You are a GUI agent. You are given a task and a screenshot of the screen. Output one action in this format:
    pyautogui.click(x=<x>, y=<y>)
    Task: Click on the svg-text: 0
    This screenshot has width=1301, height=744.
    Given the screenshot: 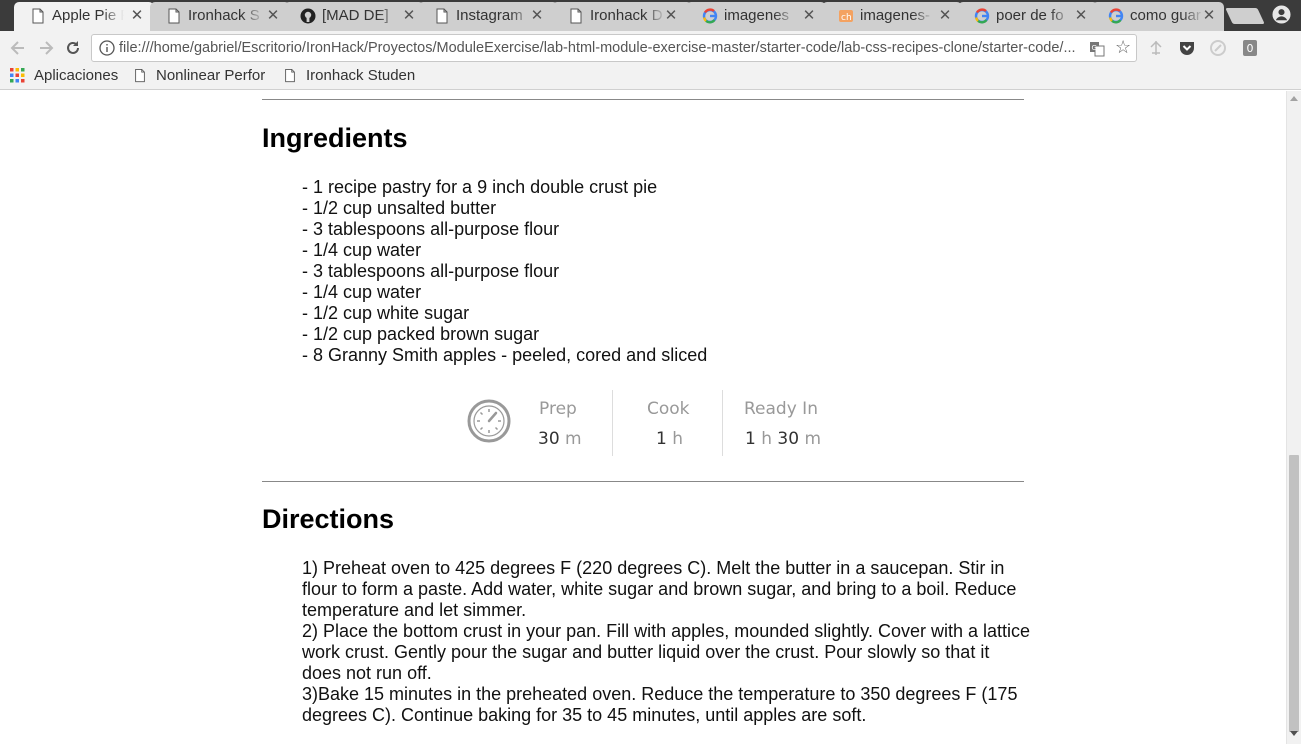 What is the action you would take?
    pyautogui.click(x=1250, y=48)
    